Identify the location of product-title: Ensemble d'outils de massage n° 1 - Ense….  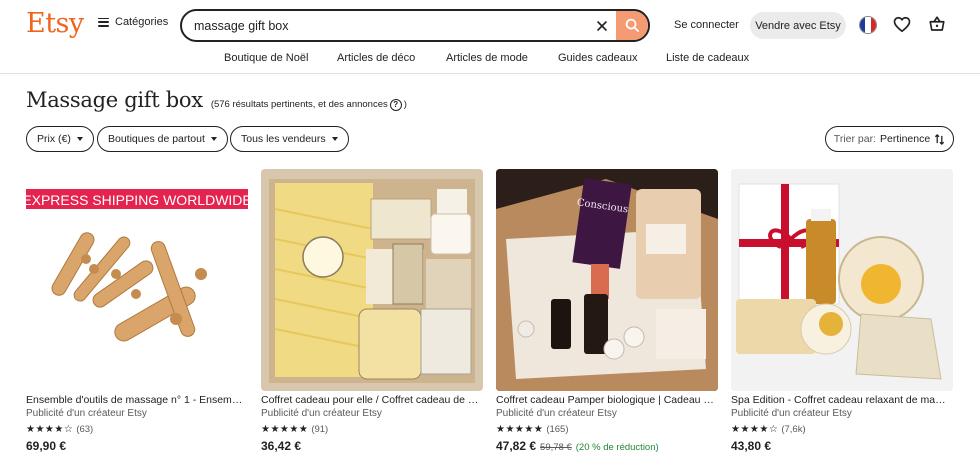
(135, 400).